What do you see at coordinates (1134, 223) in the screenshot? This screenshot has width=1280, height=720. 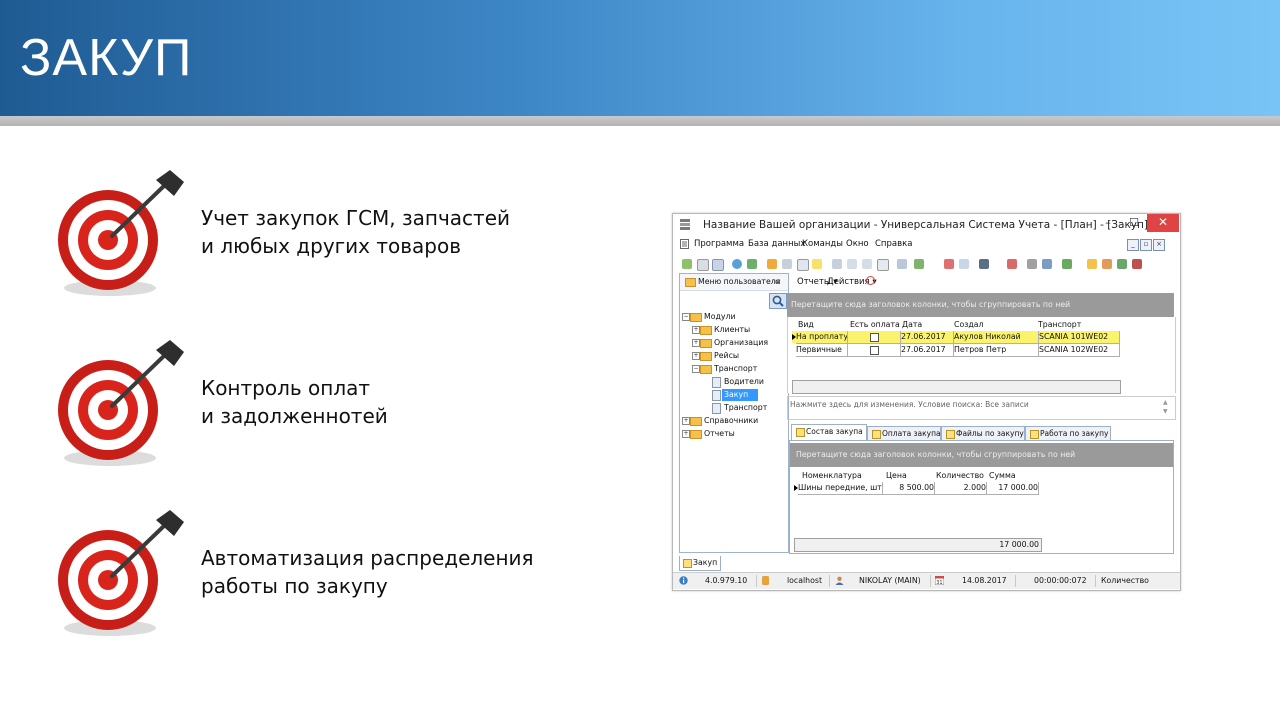 I see `maximize-button: ☐` at bounding box center [1134, 223].